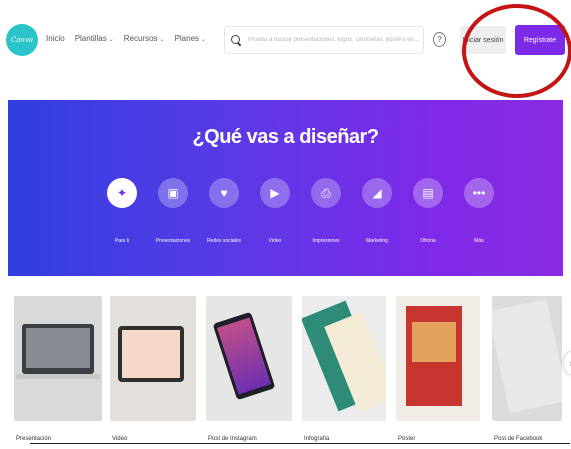 Image resolution: width=571 pixels, height=449 pixels. Describe the element at coordinates (326, 211) in the screenshot. I see `category-impresiones: ⎙ Impresiones` at that location.